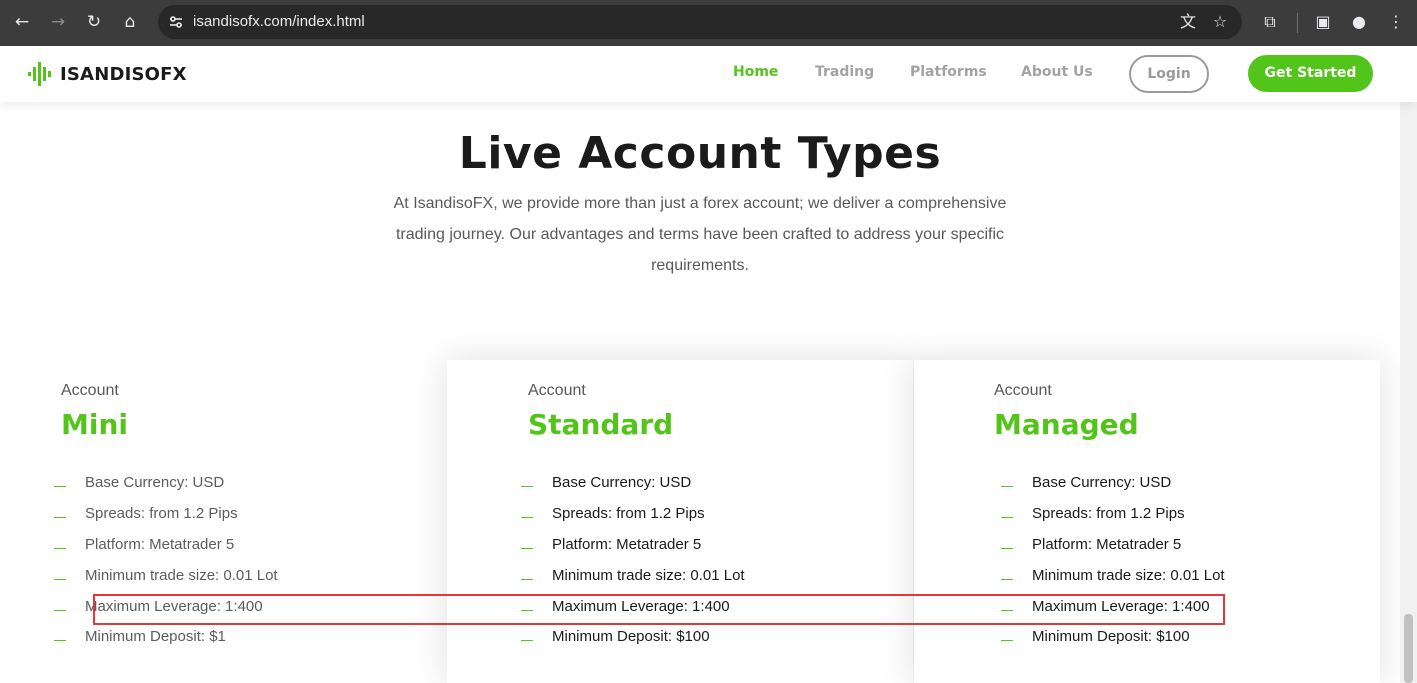 The image size is (1417, 683). What do you see at coordinates (123, 74) in the screenshot?
I see `logo-text: ISANDISOFX` at bounding box center [123, 74].